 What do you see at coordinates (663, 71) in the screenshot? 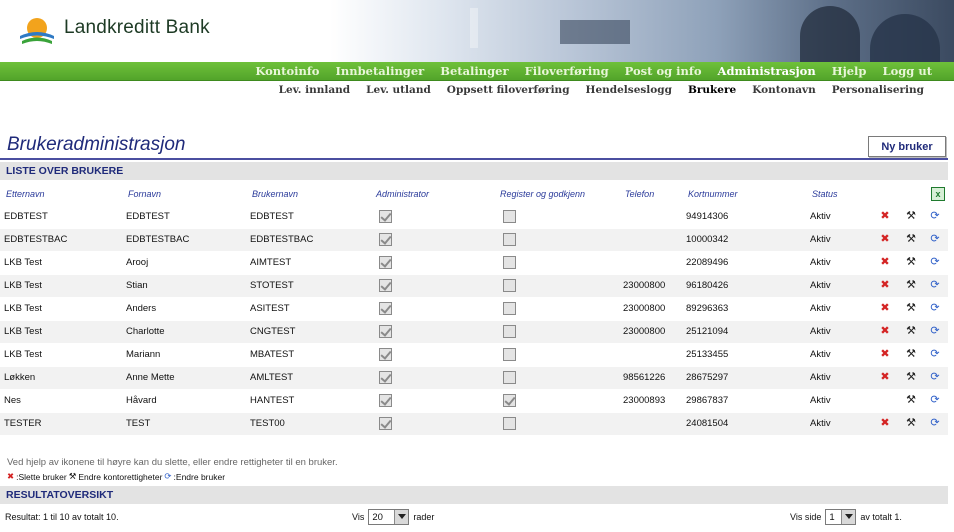
I see `main-nav-item: Post og info` at bounding box center [663, 71].